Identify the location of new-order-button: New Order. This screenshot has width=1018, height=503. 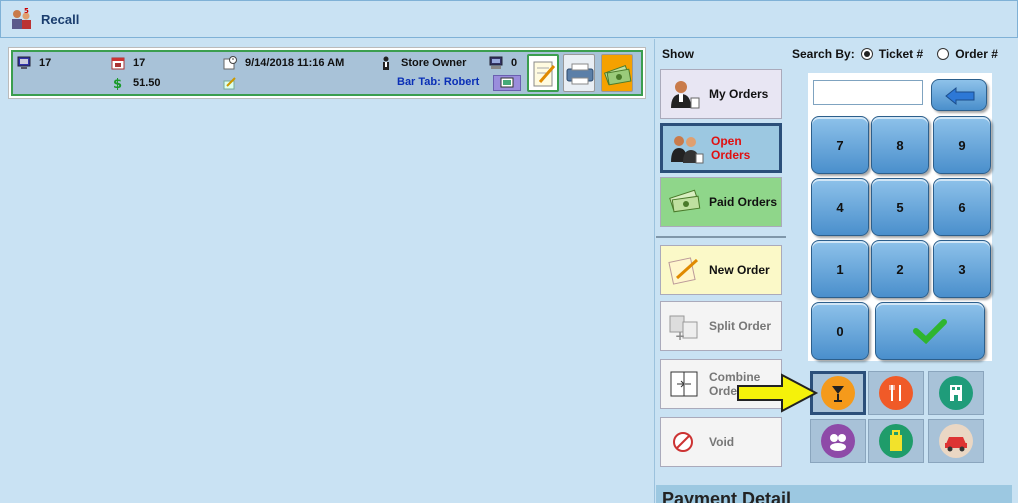
(721, 270).